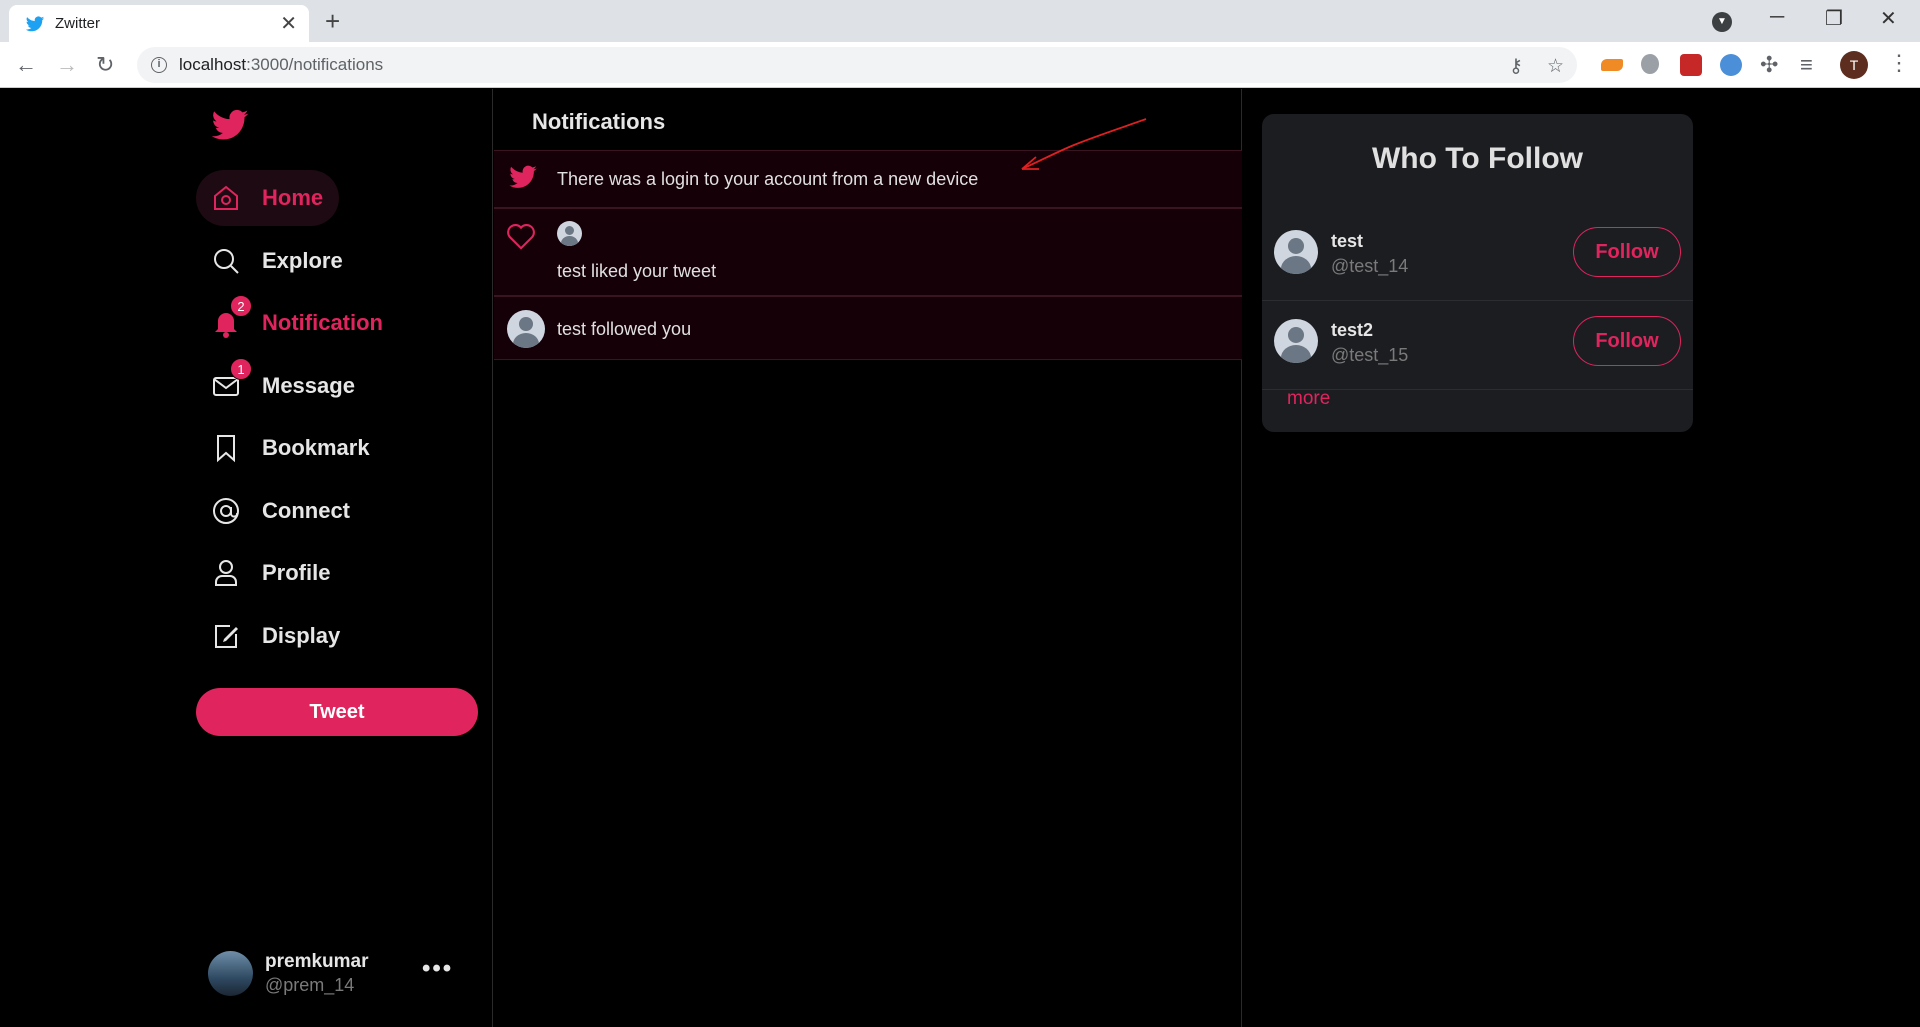 This screenshot has width=1920, height=1027. Describe the element at coordinates (1084, 144) in the screenshot. I see `annotation-arrow-icon` at that location.